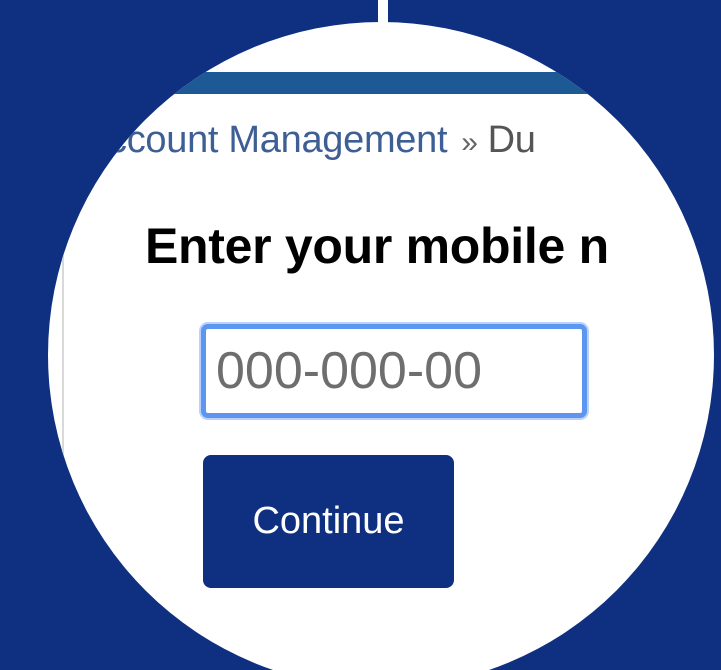 The width and height of the screenshot is (721, 670). I want to click on continue-button: Continue, so click(328, 521).